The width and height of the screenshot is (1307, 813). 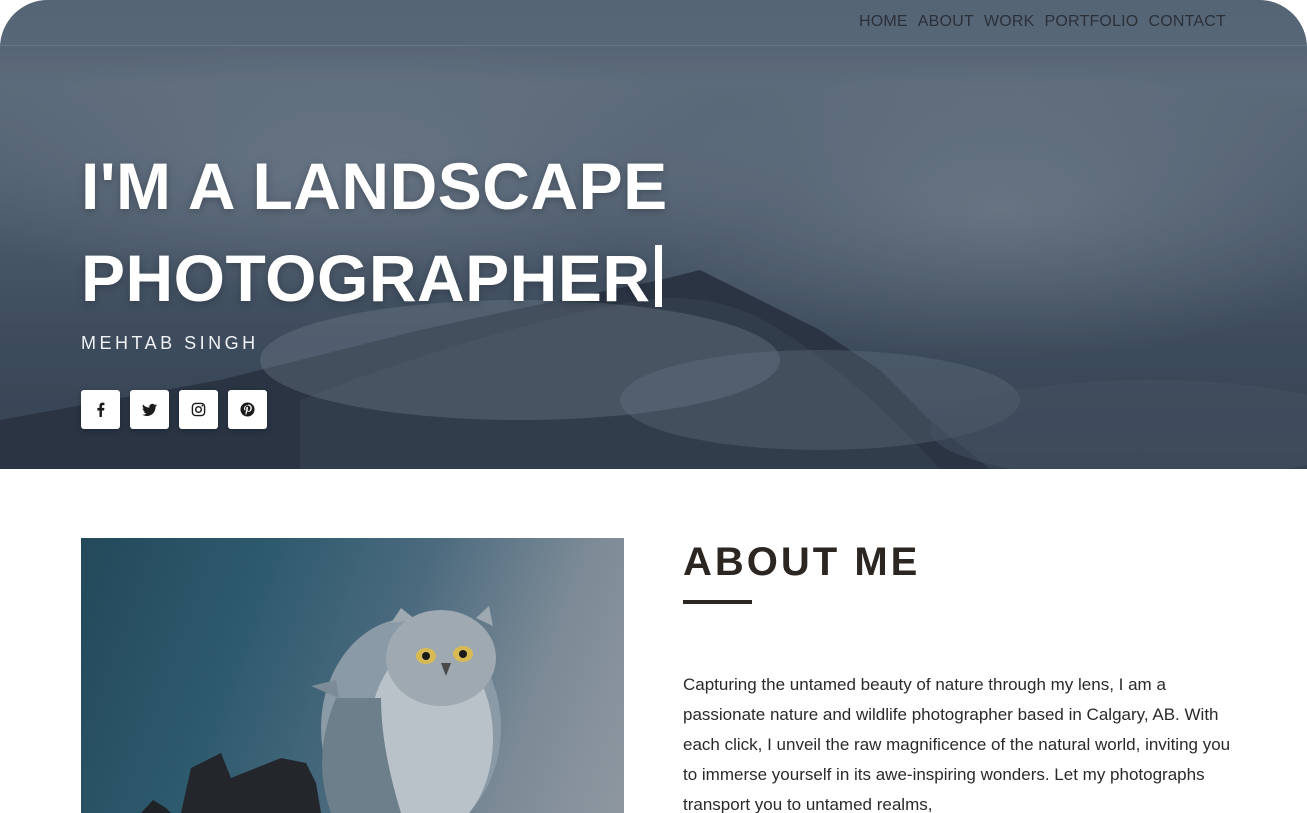 I want to click on main-nav: HOME ABOUT WORK PORTFOLIO CONTACT, so click(x=1042, y=22).